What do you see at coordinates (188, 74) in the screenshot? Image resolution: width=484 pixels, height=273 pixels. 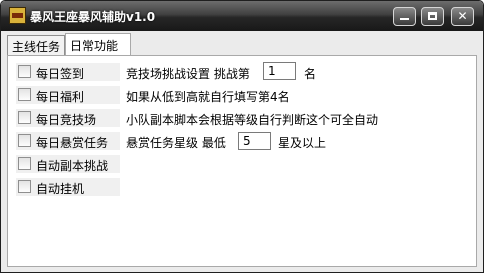 I see `arena-setting-label: 竞技场挑战设置 挑战第` at bounding box center [188, 74].